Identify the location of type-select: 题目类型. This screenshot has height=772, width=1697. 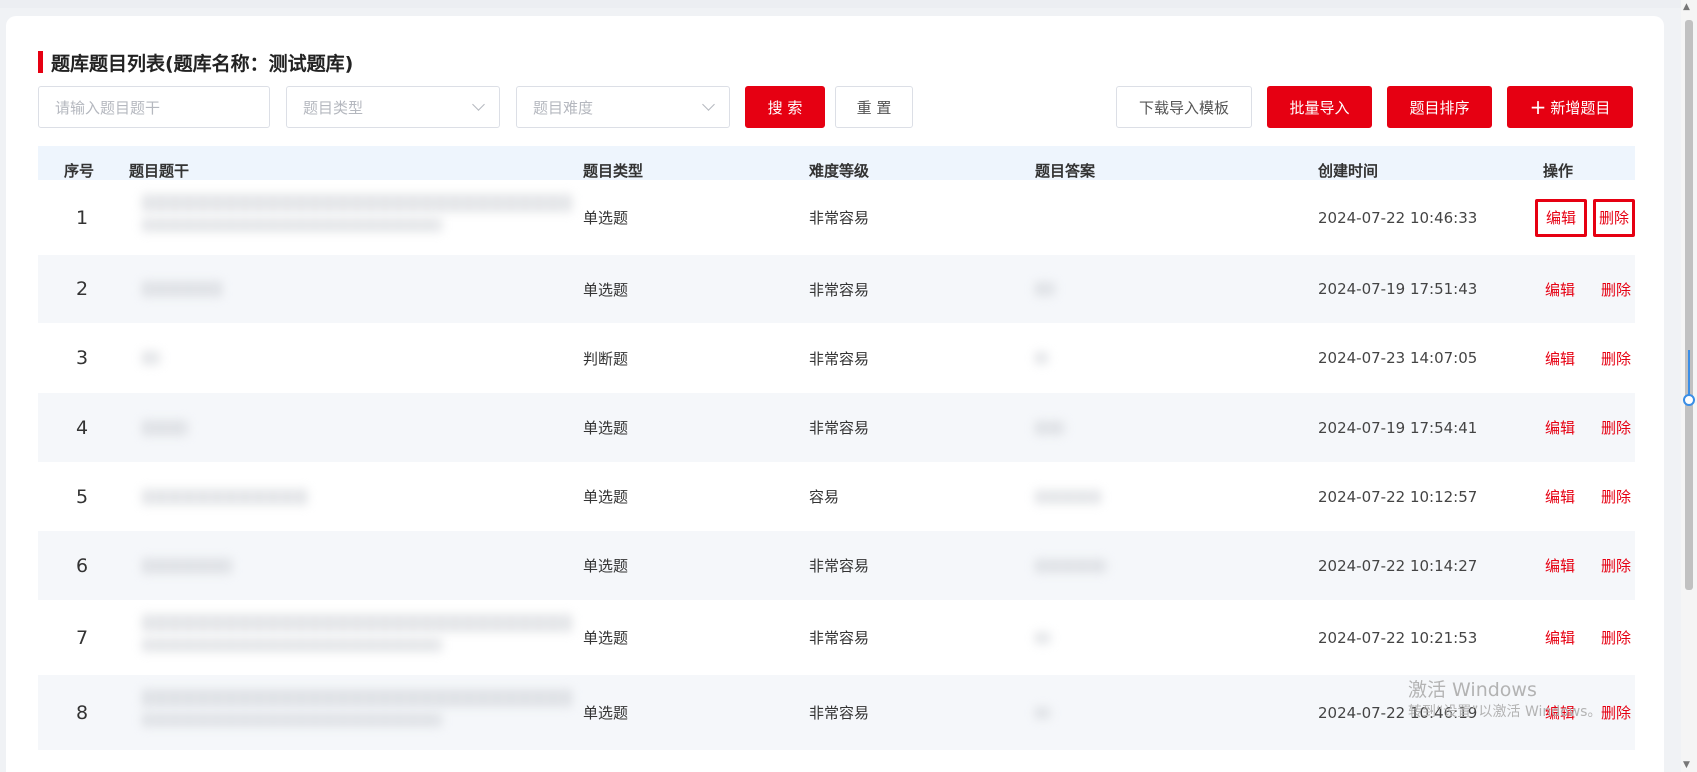
(393, 107).